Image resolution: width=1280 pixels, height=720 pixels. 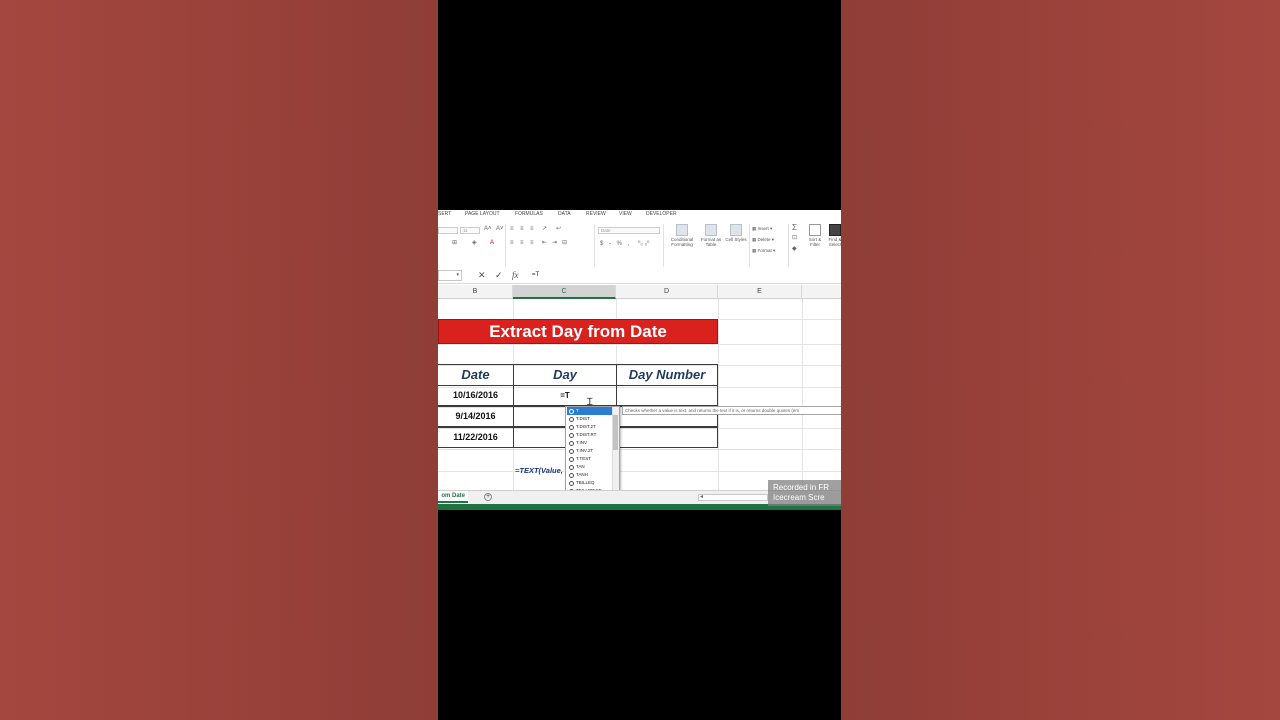 What do you see at coordinates (801, 487) in the screenshot?
I see `watermark-line-1: Recorded in FR` at bounding box center [801, 487].